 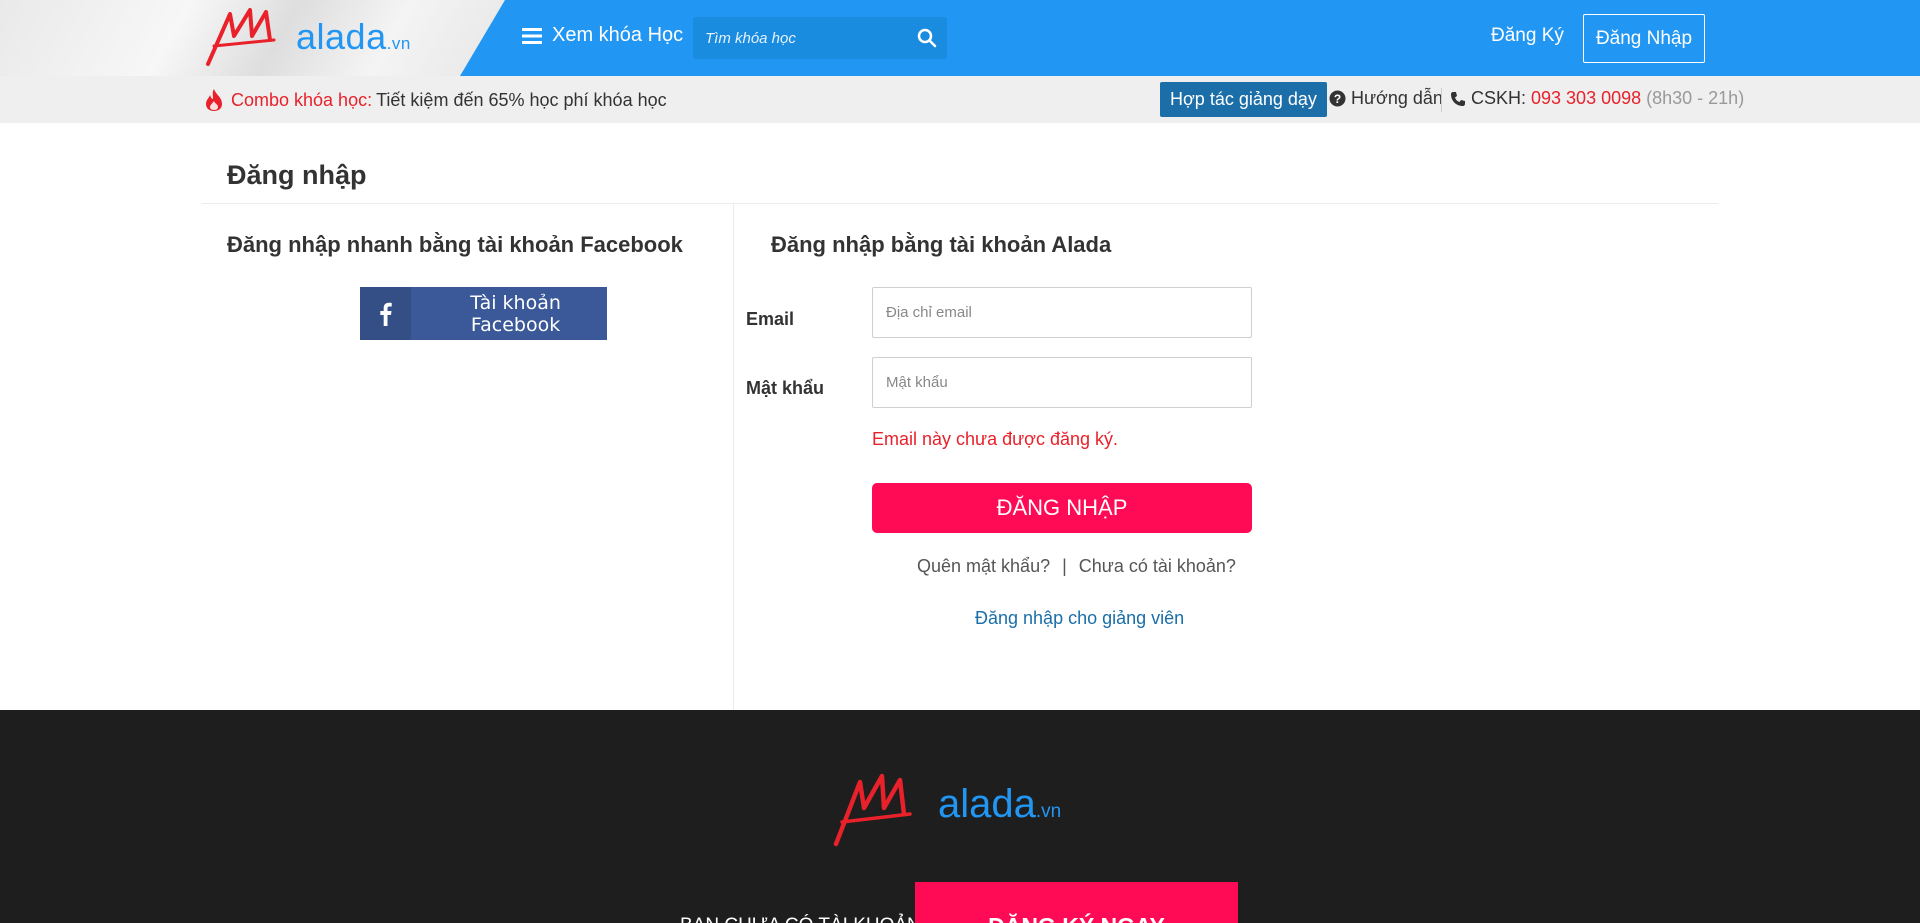 What do you see at coordinates (1586, 98) in the screenshot?
I see `cskh-phone: 093 303 0098` at bounding box center [1586, 98].